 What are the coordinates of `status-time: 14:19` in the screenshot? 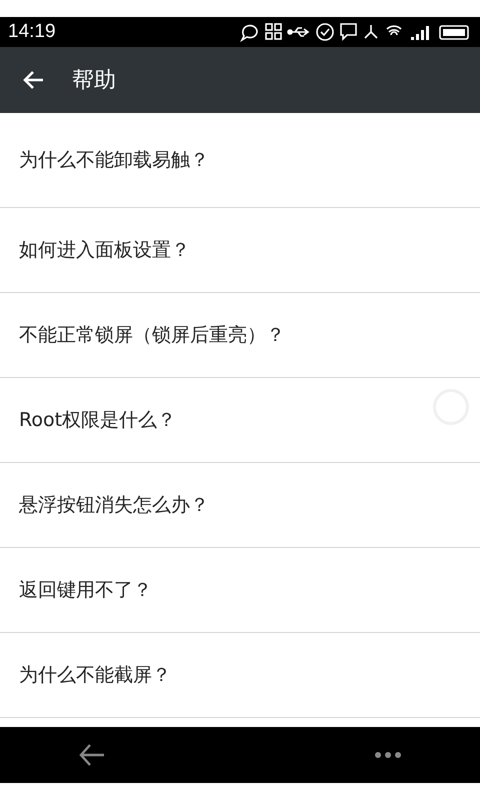 It's located at (32, 32).